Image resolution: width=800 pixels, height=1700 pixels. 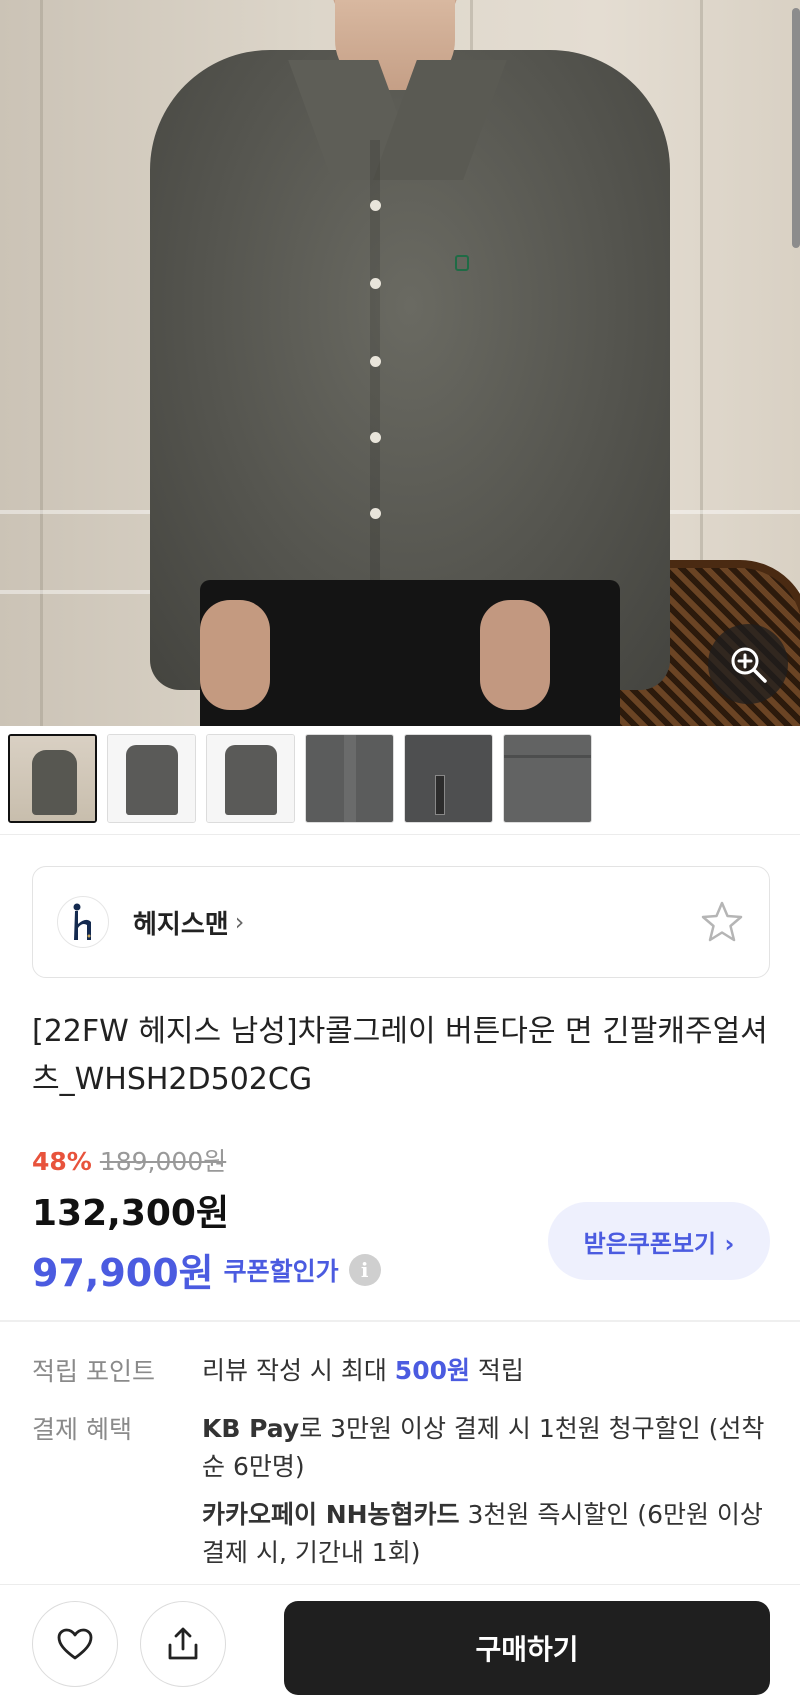 I want to click on share-icon, so click(x=183, y=1643).